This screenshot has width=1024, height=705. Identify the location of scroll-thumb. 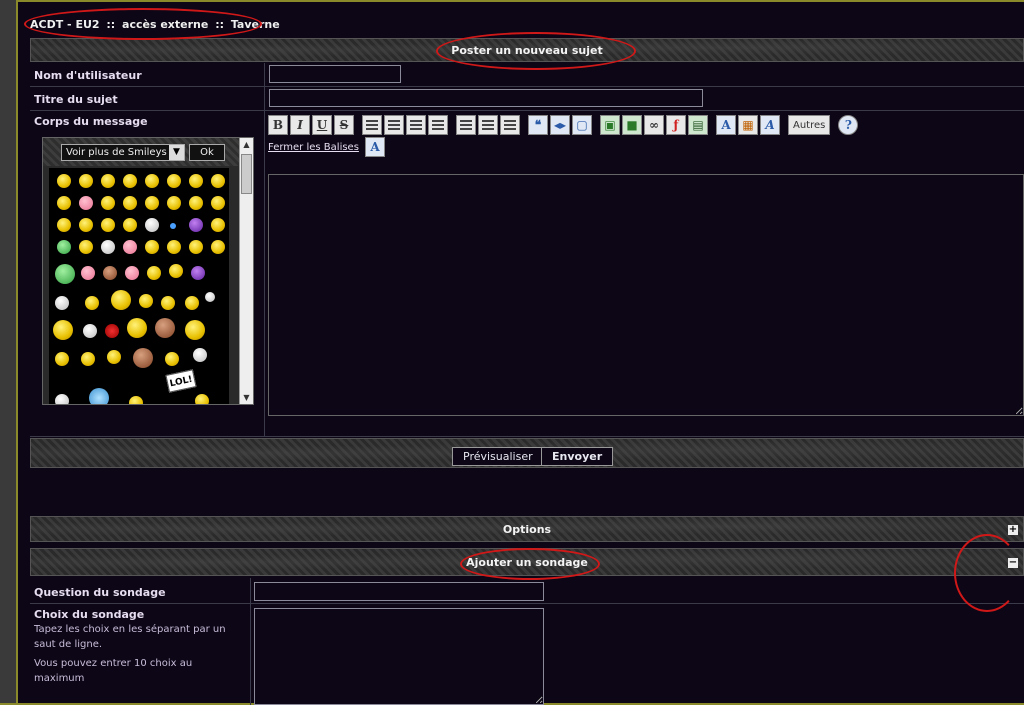
(246, 174).